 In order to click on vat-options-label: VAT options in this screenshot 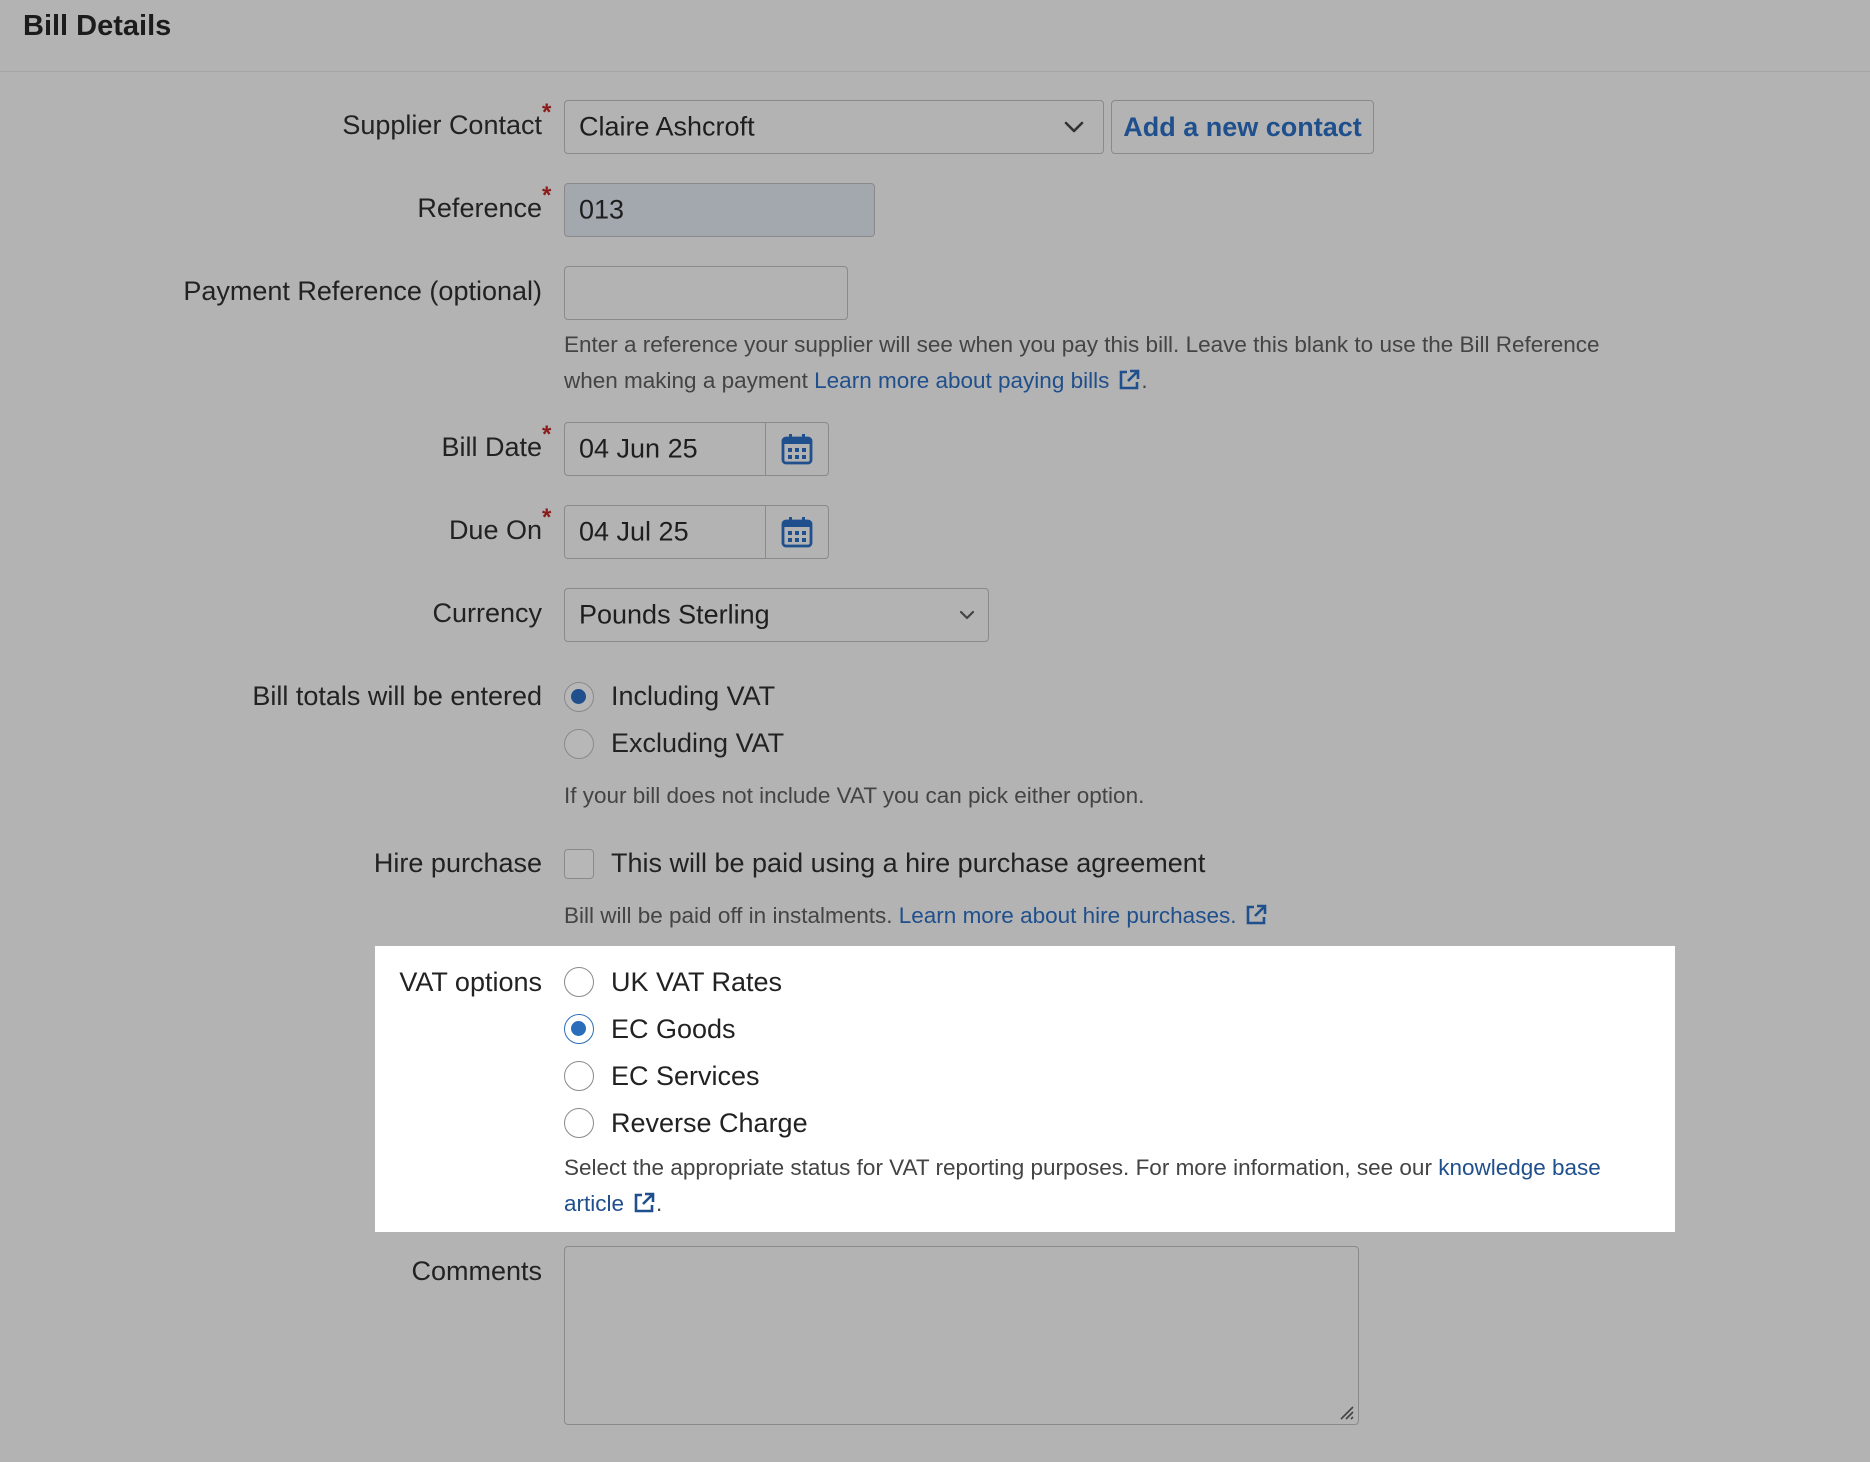, I will do `click(470, 982)`.